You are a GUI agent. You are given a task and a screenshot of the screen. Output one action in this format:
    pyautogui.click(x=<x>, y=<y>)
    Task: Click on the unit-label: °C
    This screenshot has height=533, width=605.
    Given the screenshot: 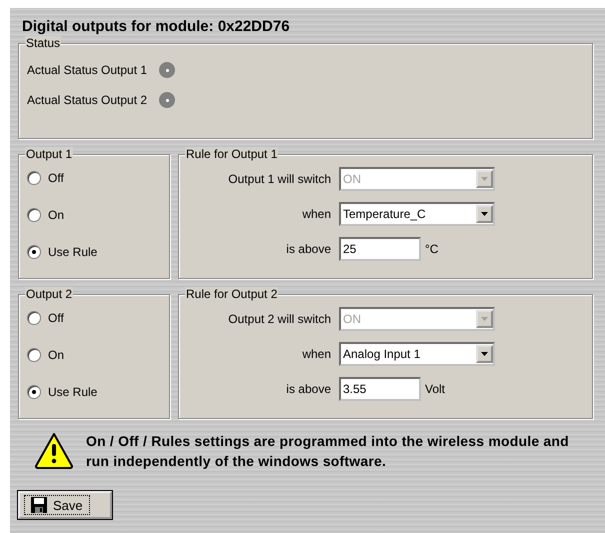 What is the action you would take?
    pyautogui.click(x=431, y=249)
    